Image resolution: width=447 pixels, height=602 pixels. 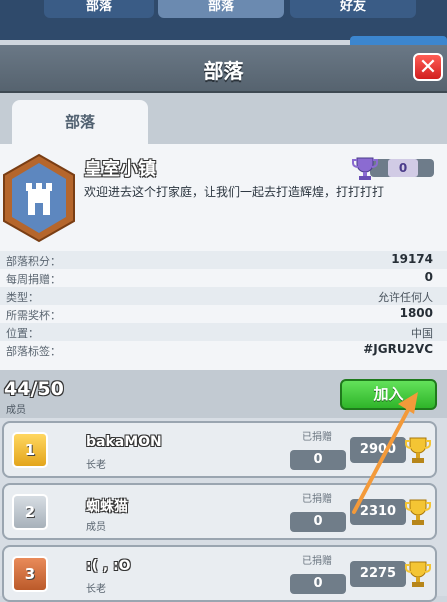 I want to click on clan-description: 欢迎进去这个打家庭，让我们一起去打造辉煌，打打打打, so click(x=234, y=192).